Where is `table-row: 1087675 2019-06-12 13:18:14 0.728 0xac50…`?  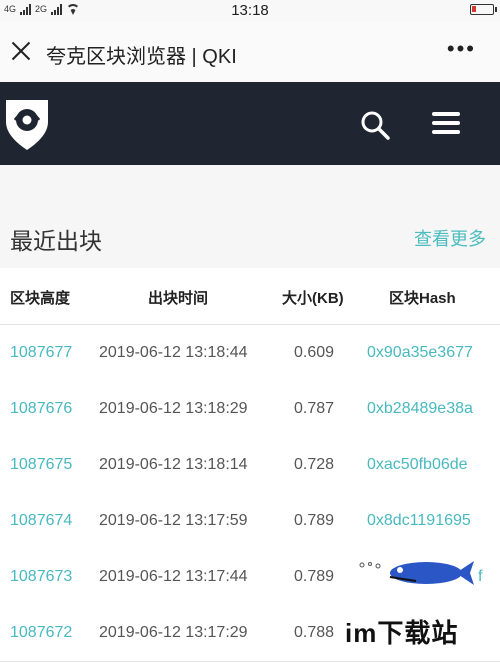 table-row: 1087675 2019-06-12 13:18:14 0.728 0xac50… is located at coordinates (250, 465).